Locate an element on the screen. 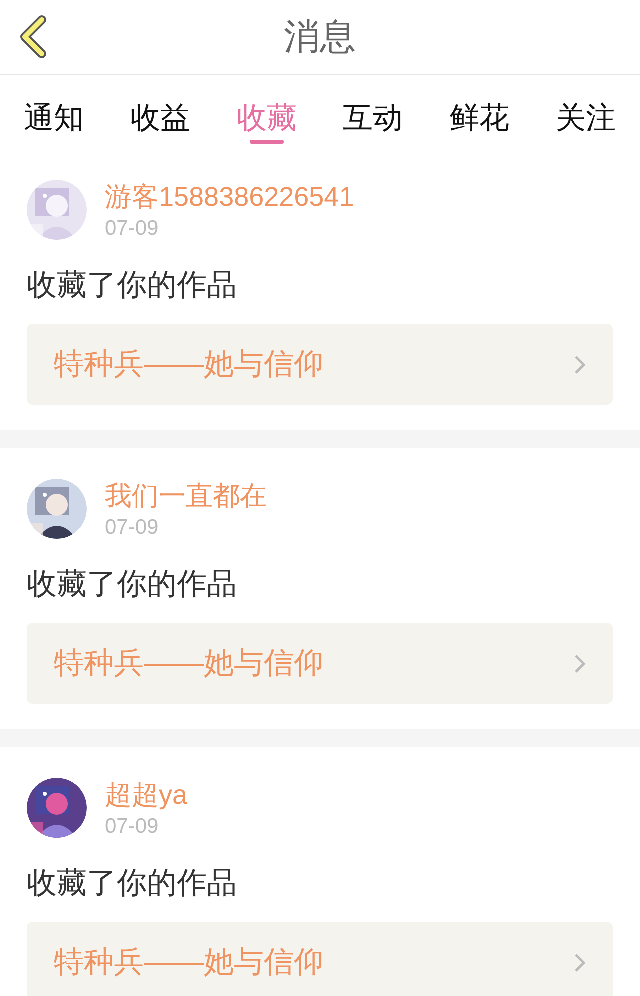  tab: 通知 is located at coordinates (54, 112).